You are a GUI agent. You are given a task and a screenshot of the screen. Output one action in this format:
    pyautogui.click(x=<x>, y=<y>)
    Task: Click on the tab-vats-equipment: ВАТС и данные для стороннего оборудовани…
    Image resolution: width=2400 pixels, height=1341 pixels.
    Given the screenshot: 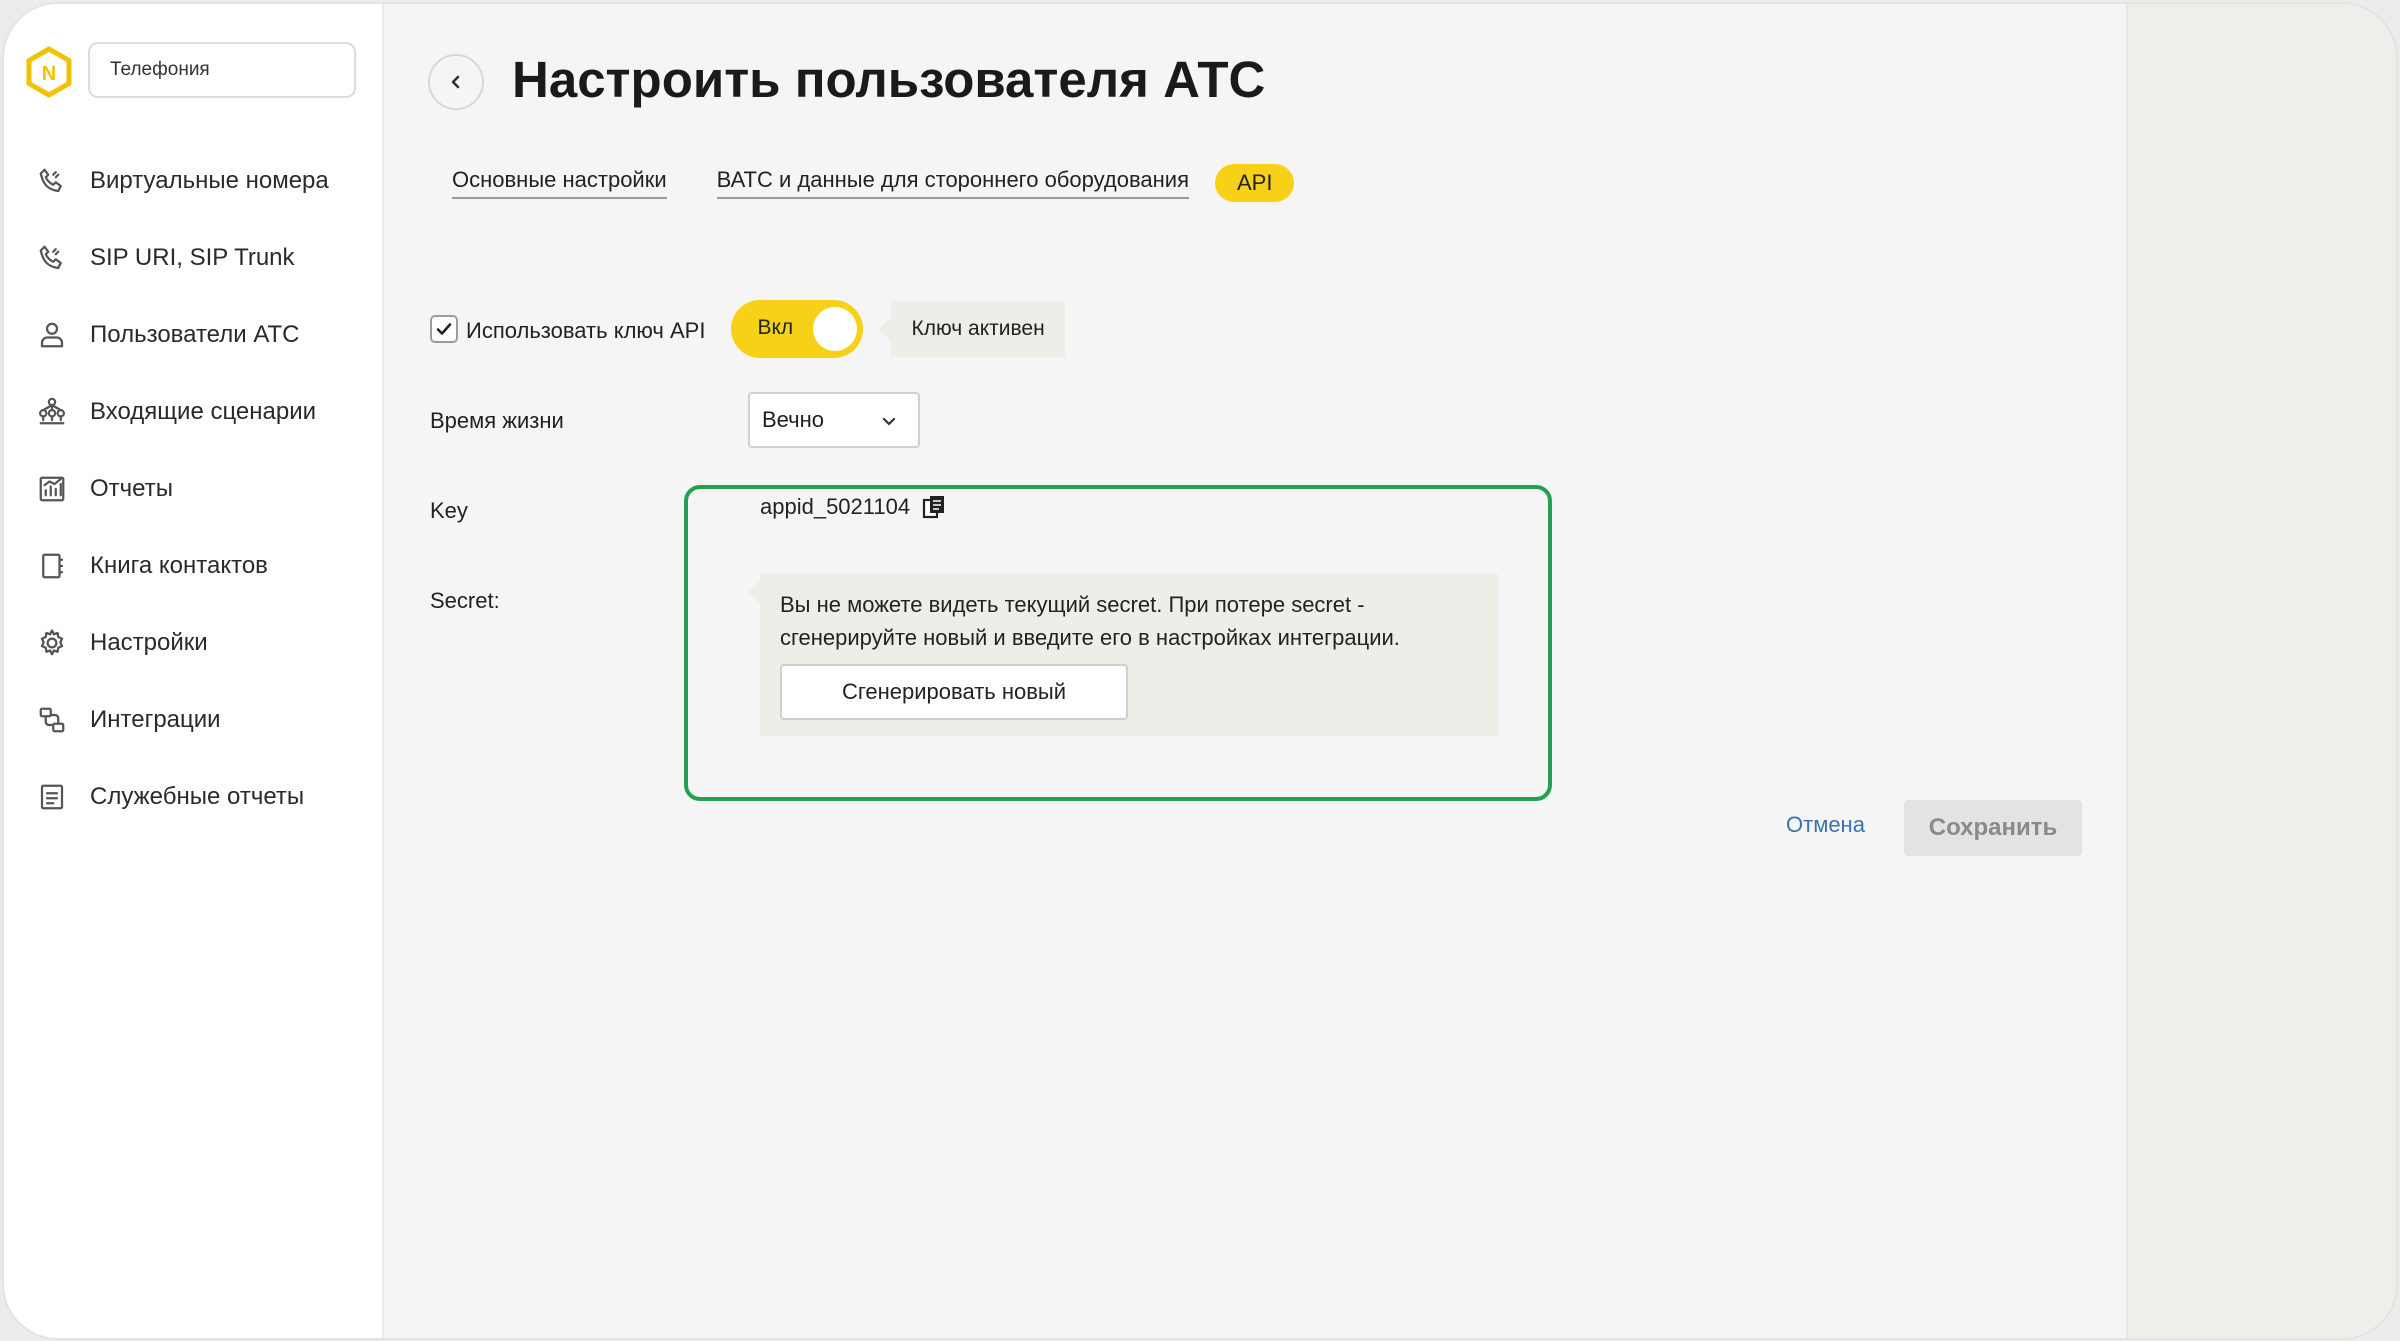 What is the action you would take?
    pyautogui.click(x=952, y=183)
    